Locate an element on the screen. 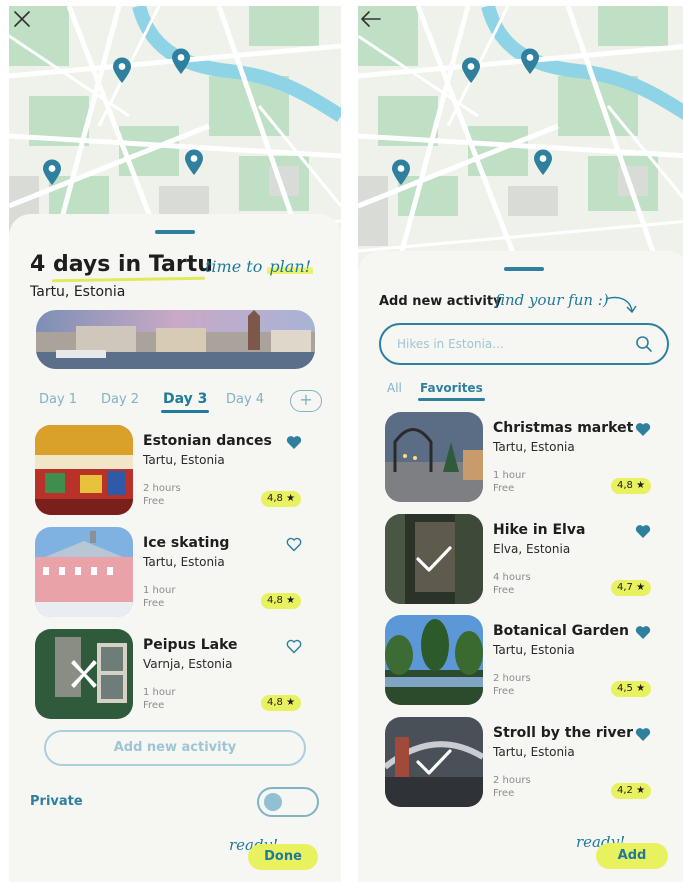 This screenshot has height=883, width=683. map is located at coordinates (520, 136).